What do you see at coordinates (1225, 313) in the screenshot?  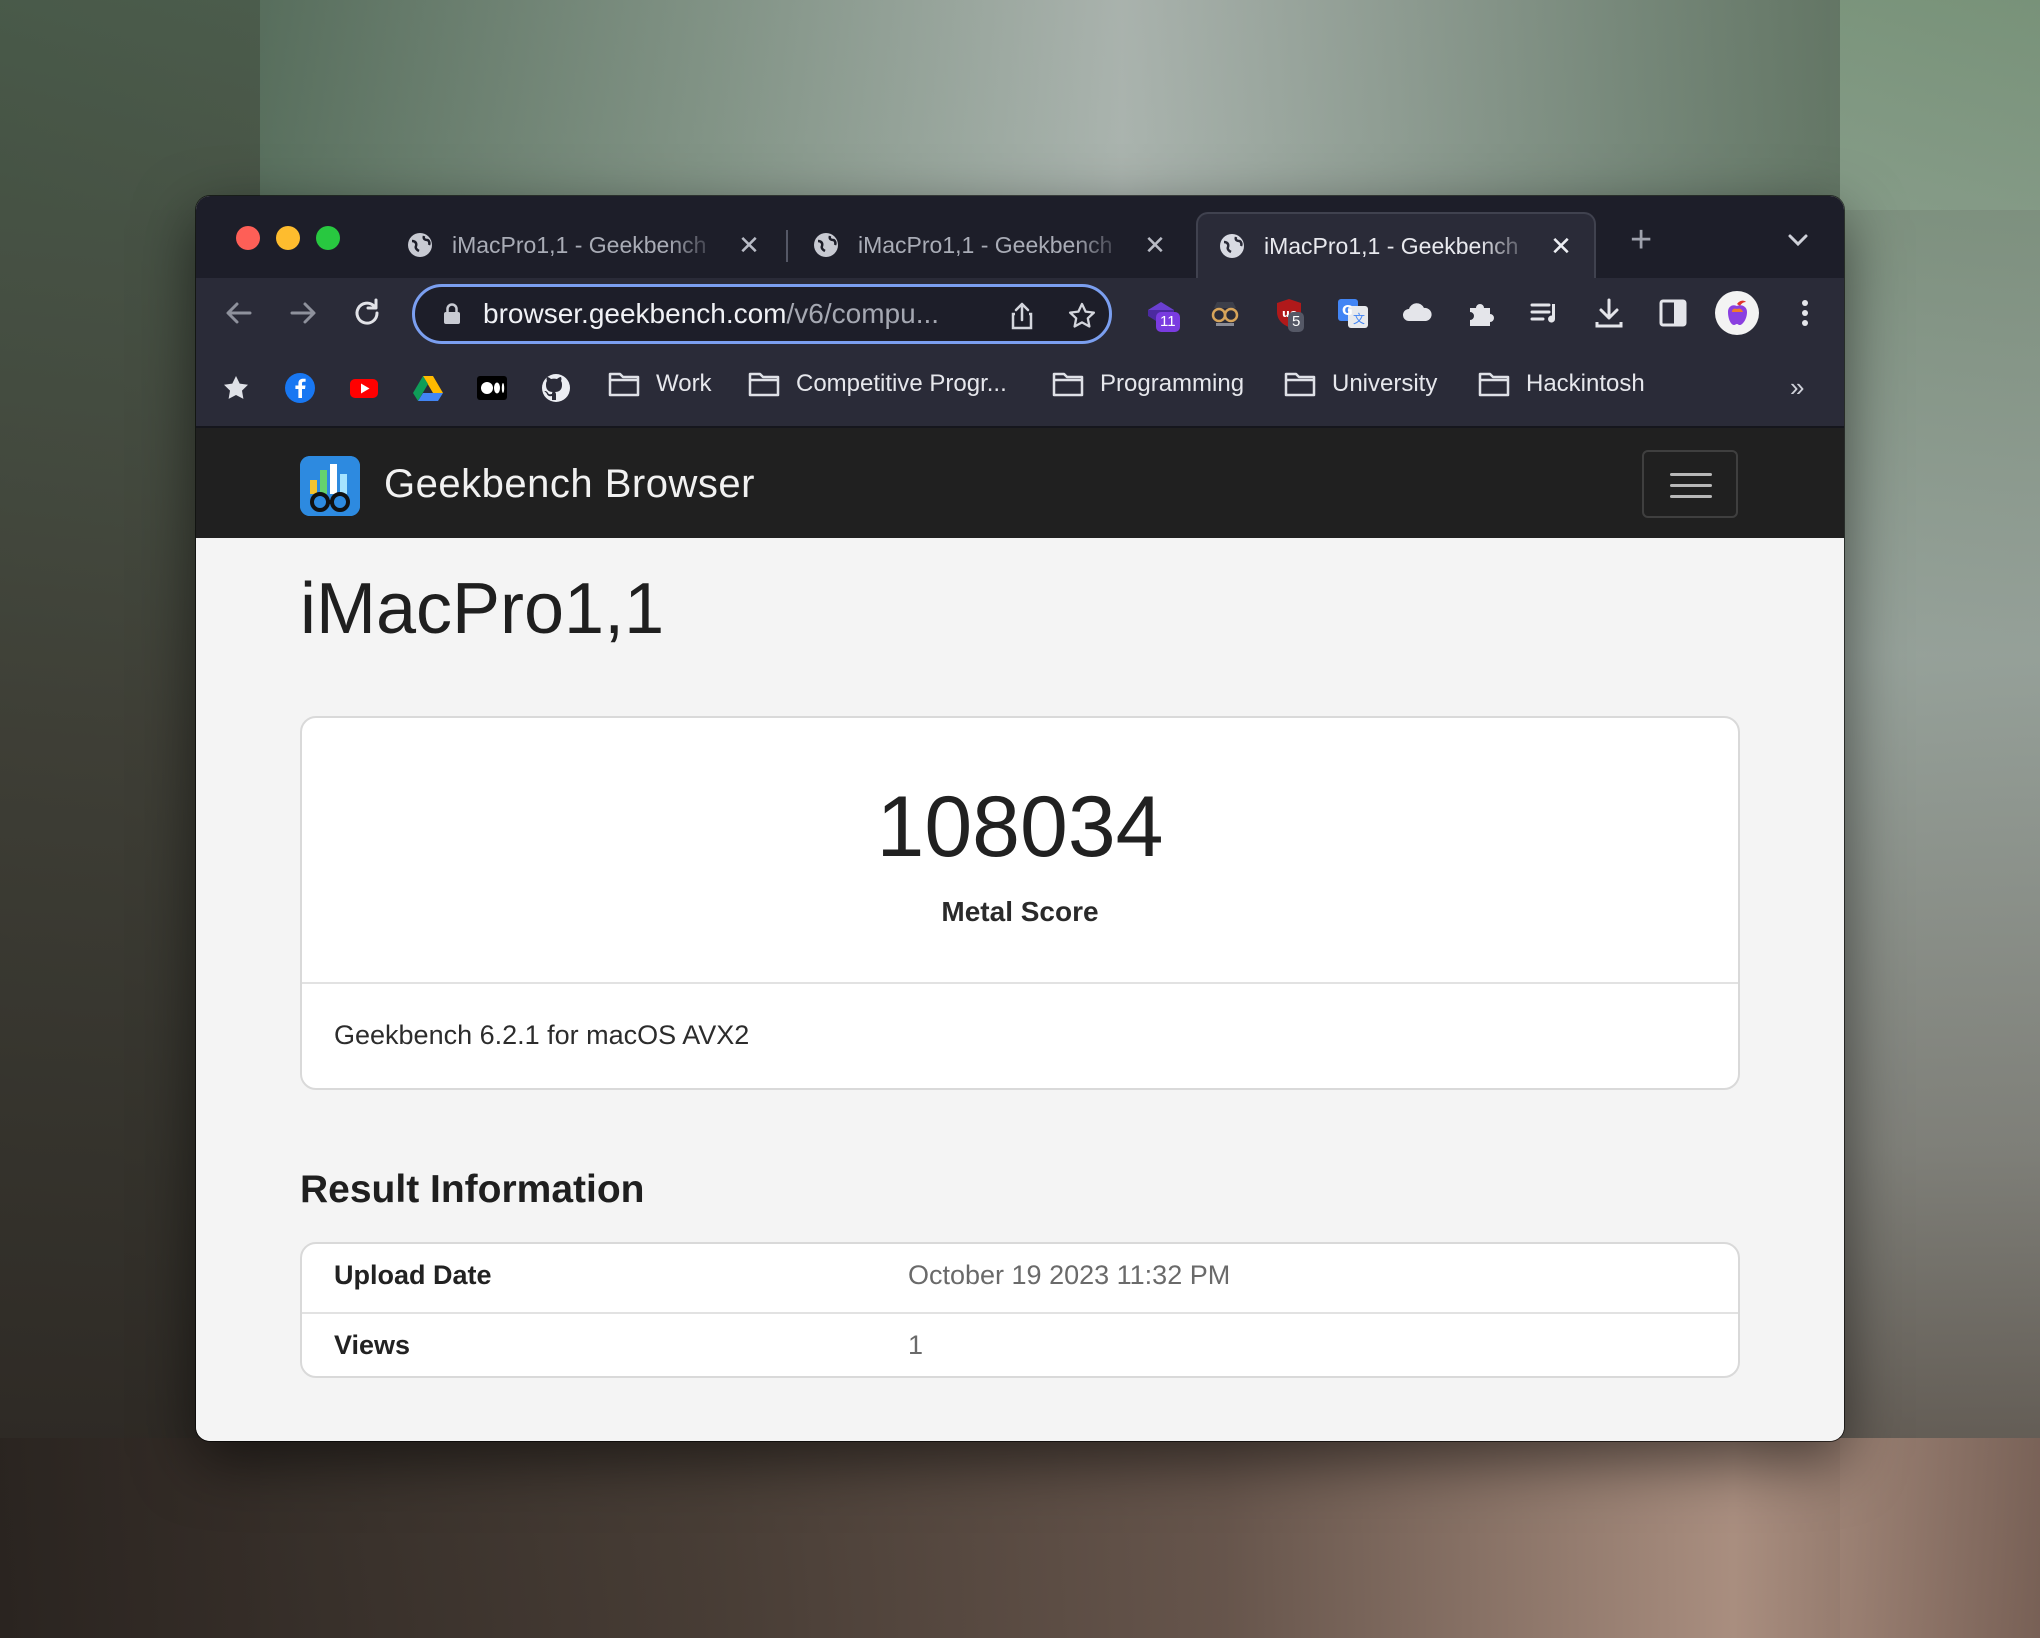 I see `extension-spy-icon` at bounding box center [1225, 313].